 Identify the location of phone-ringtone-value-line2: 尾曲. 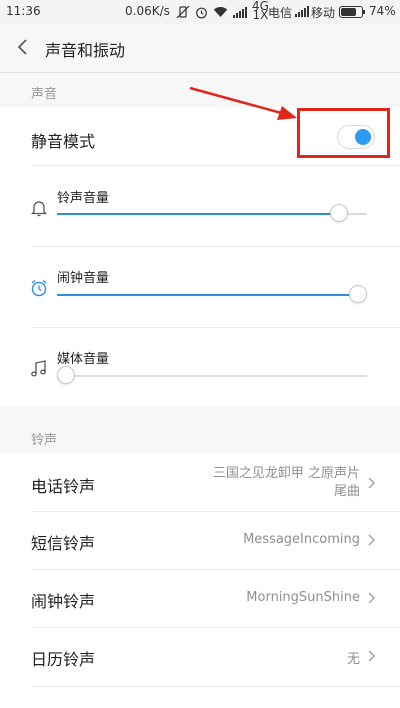
(346, 491).